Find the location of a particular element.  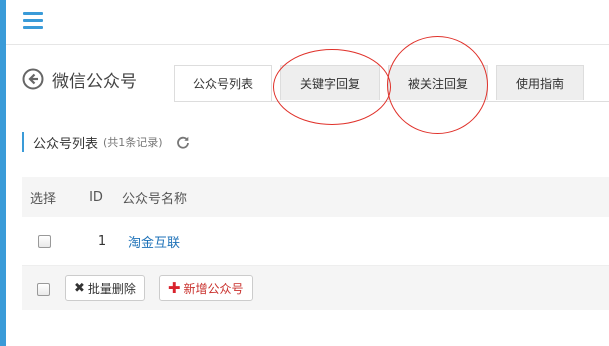

section-header: 公众号列表 (共1条记录) is located at coordinates (106, 142).